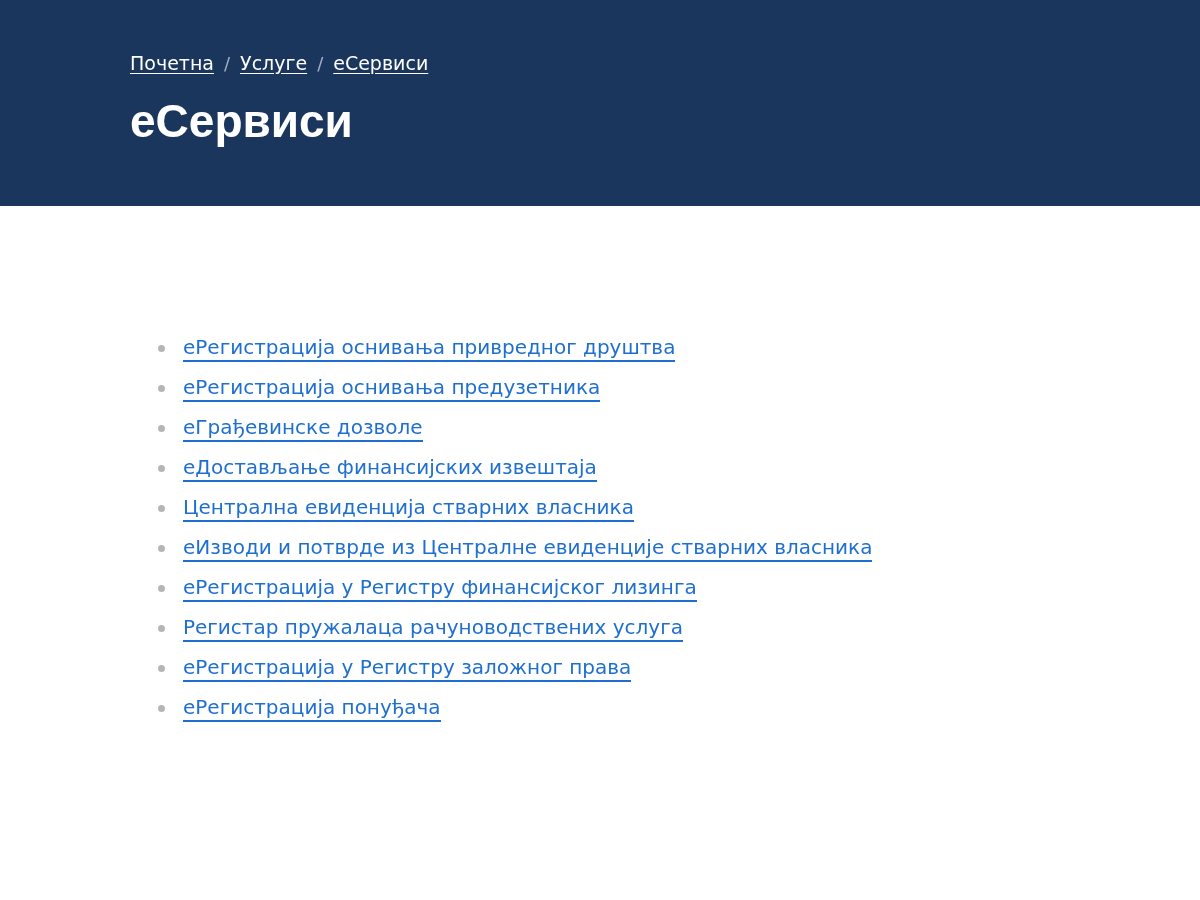  I want to click on service-link: Централна евиденција стварних власника, so click(408, 508).